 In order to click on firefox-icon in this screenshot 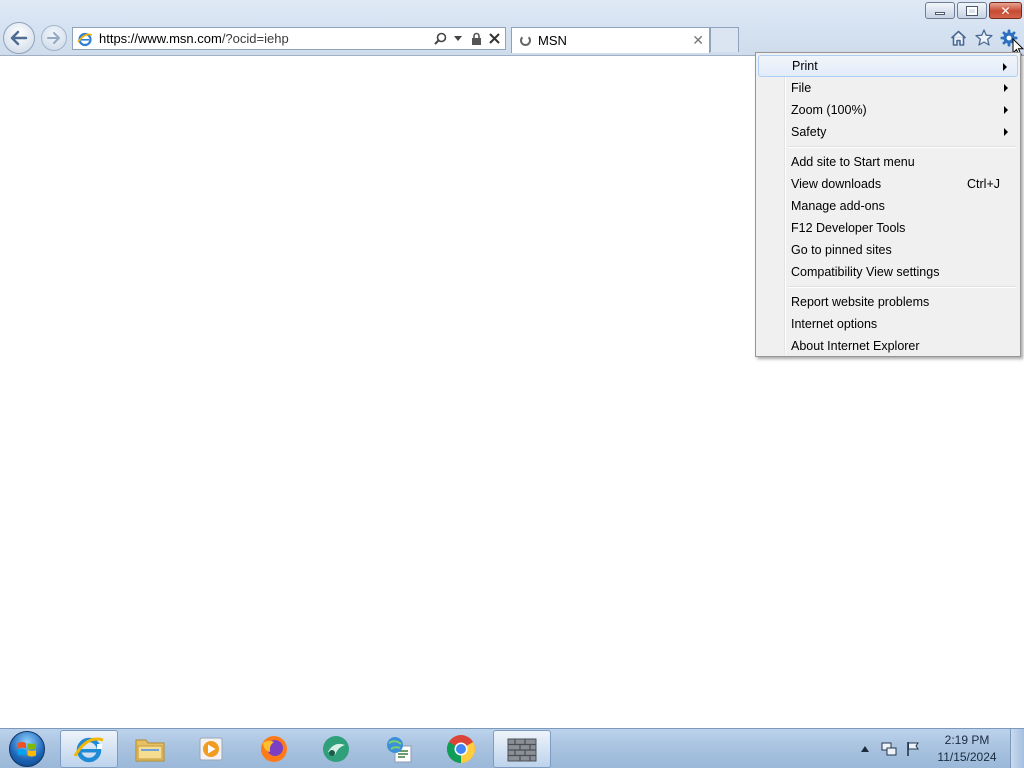, I will do `click(274, 749)`.